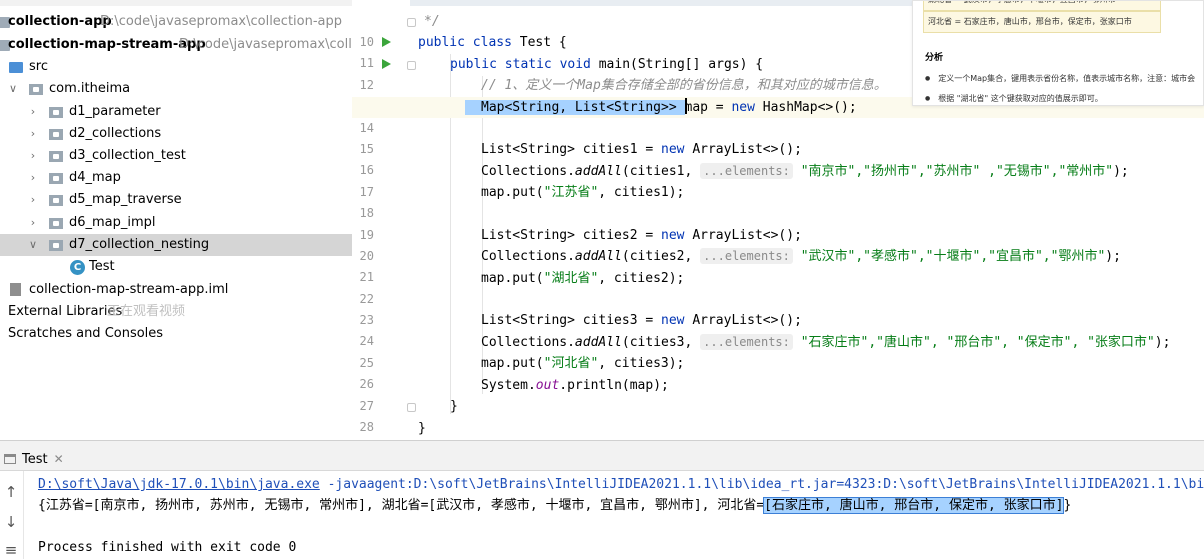 The height and width of the screenshot is (559, 1204). What do you see at coordinates (514, 396) in the screenshot?
I see `code-line-27: 27 System.out.println(map);` at bounding box center [514, 396].